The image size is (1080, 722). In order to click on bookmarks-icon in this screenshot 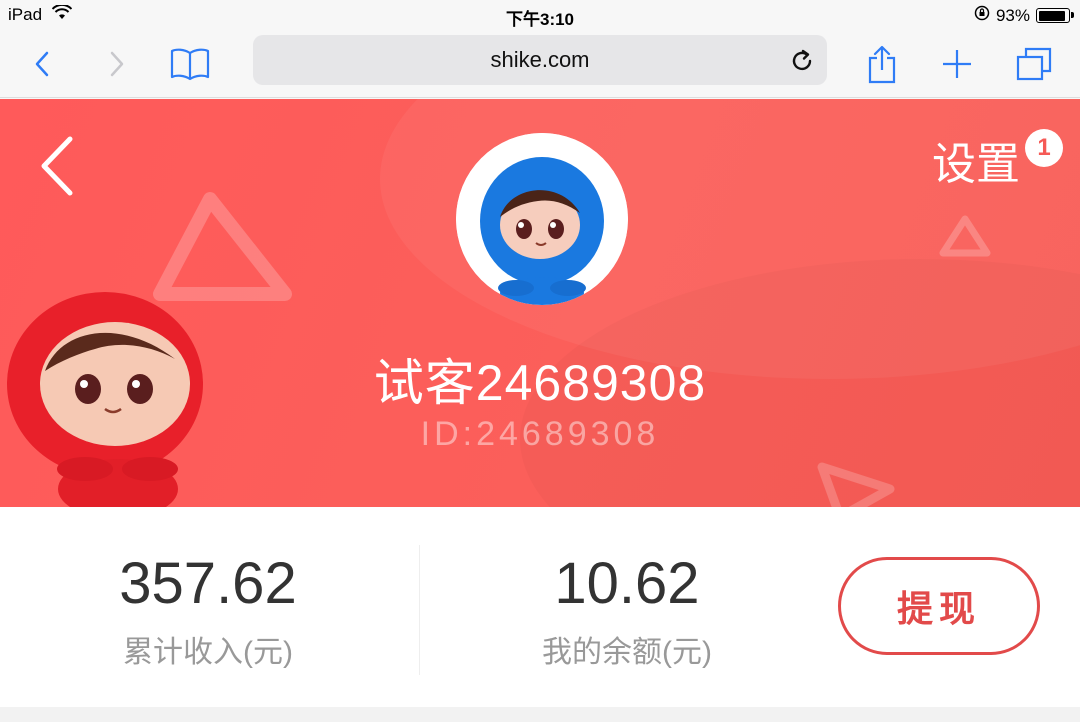, I will do `click(190, 64)`.